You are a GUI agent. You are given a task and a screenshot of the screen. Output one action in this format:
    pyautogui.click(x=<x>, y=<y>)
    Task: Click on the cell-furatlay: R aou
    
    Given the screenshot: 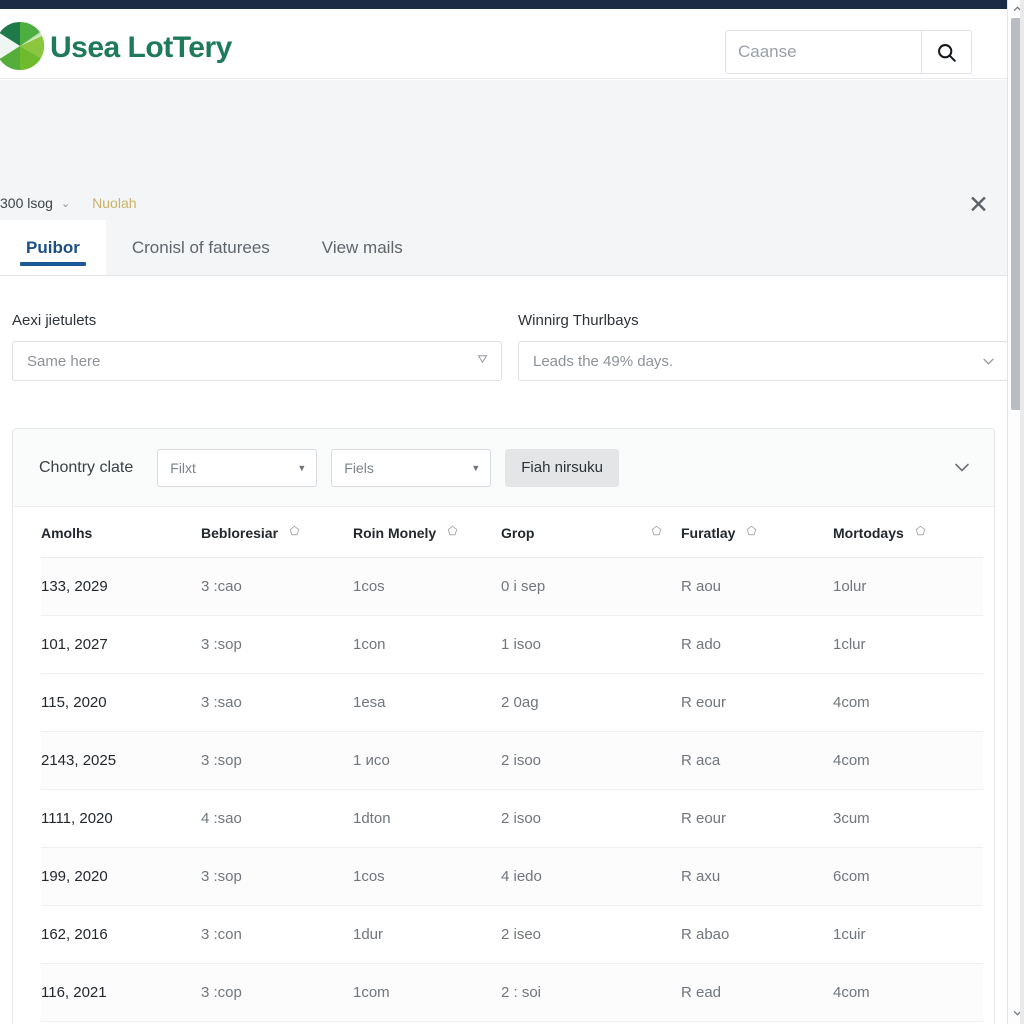 What is the action you would take?
    pyautogui.click(x=757, y=586)
    